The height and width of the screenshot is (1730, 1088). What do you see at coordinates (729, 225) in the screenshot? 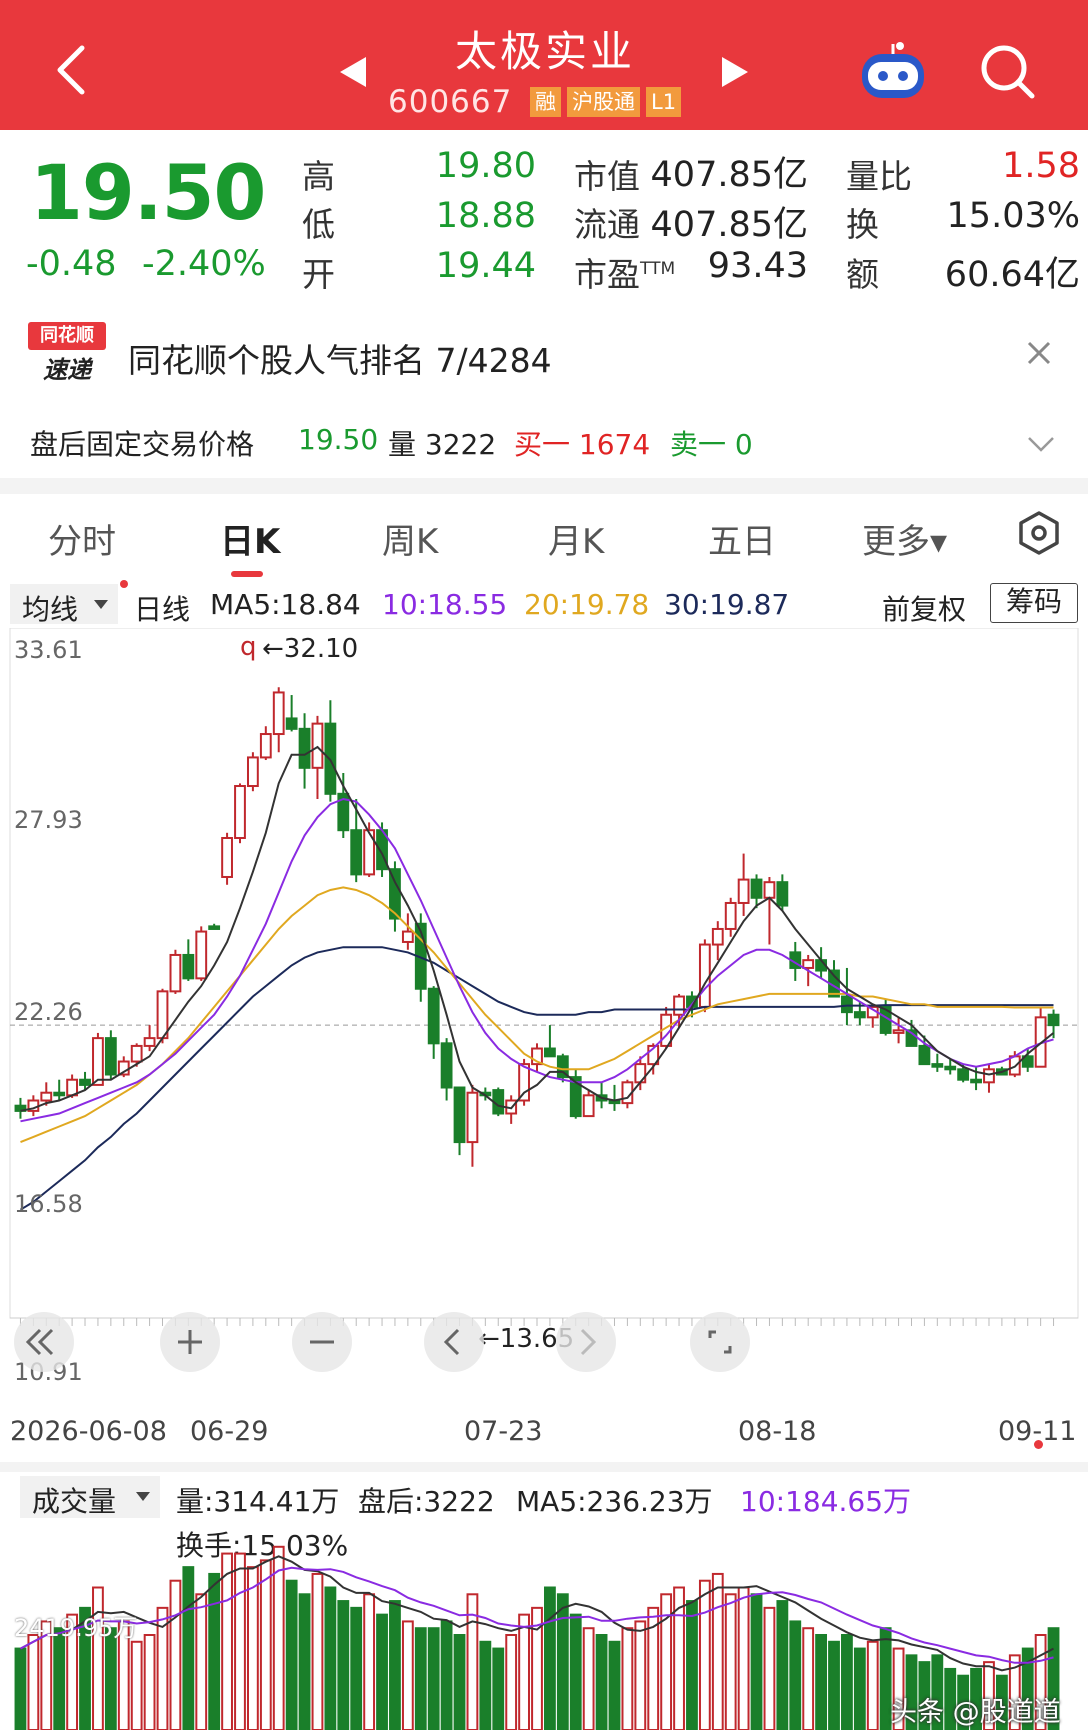
I see `float-value: 407.85亿` at bounding box center [729, 225].